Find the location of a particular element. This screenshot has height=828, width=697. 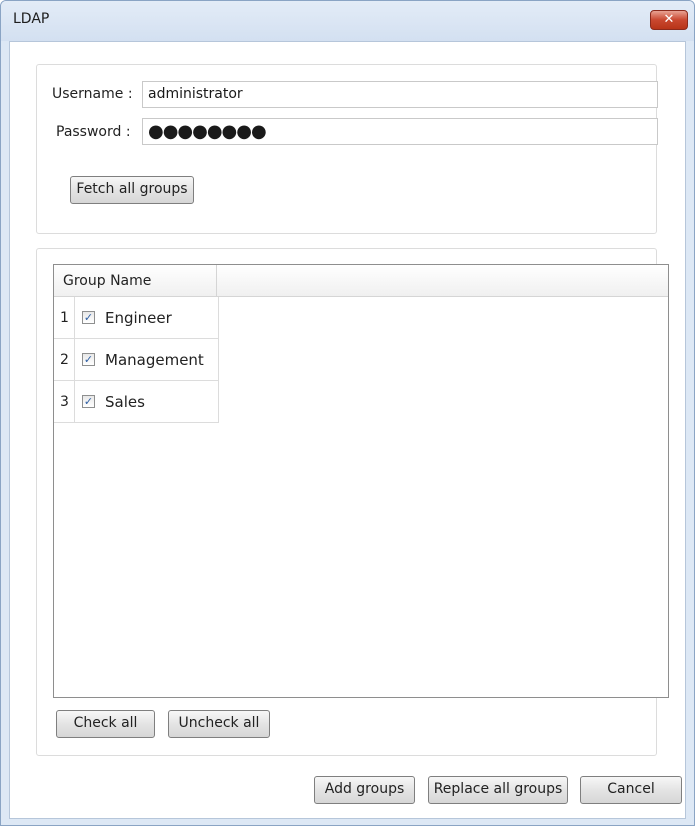

row-number: 2 is located at coordinates (64, 360).